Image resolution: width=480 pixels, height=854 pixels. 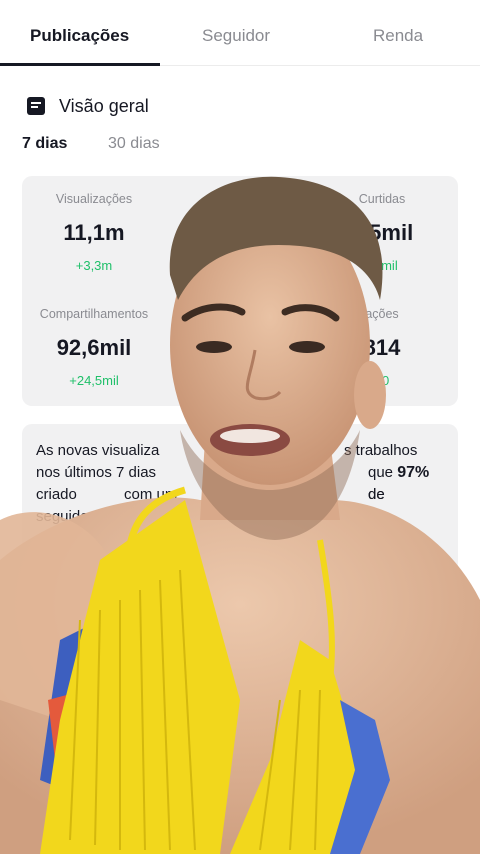 I want to click on footer-left-line2: bom, so click(x=35, y=843).